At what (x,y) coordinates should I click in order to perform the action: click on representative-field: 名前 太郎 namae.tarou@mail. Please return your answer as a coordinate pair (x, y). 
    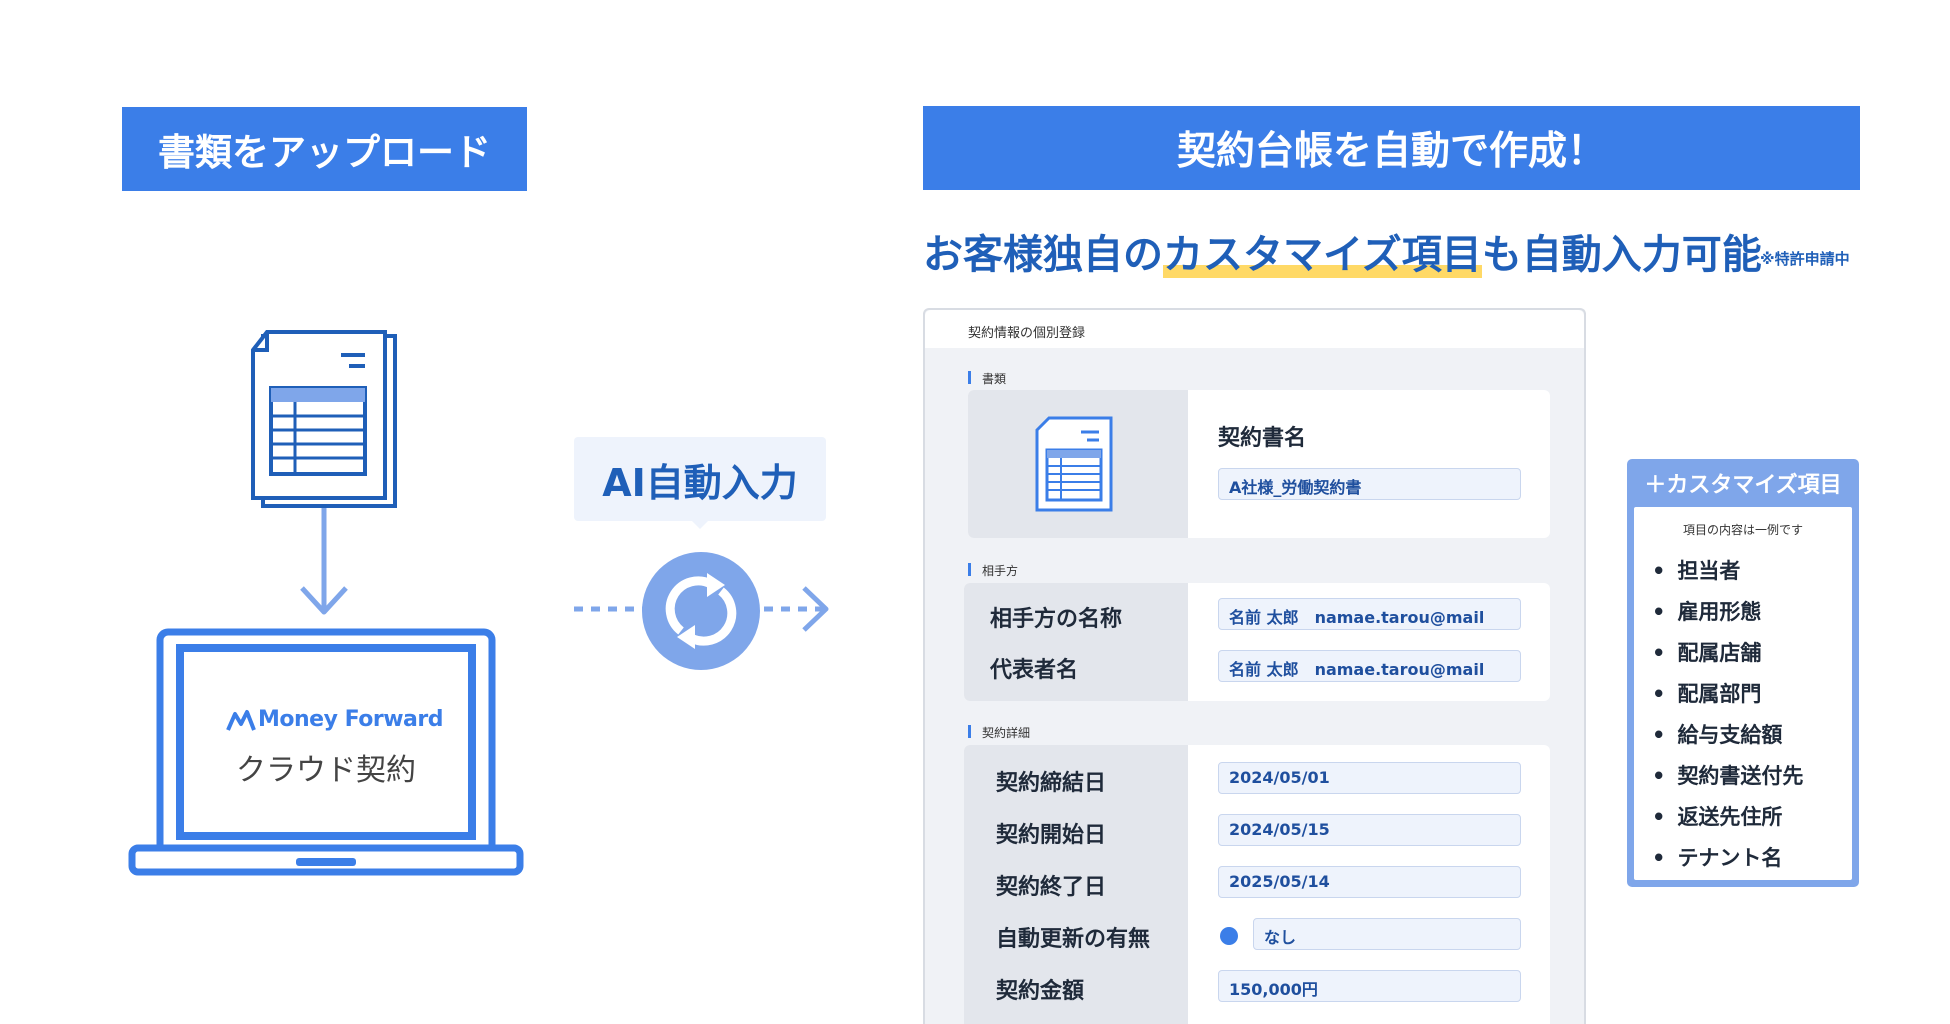
    Looking at the image, I should click on (1369, 666).